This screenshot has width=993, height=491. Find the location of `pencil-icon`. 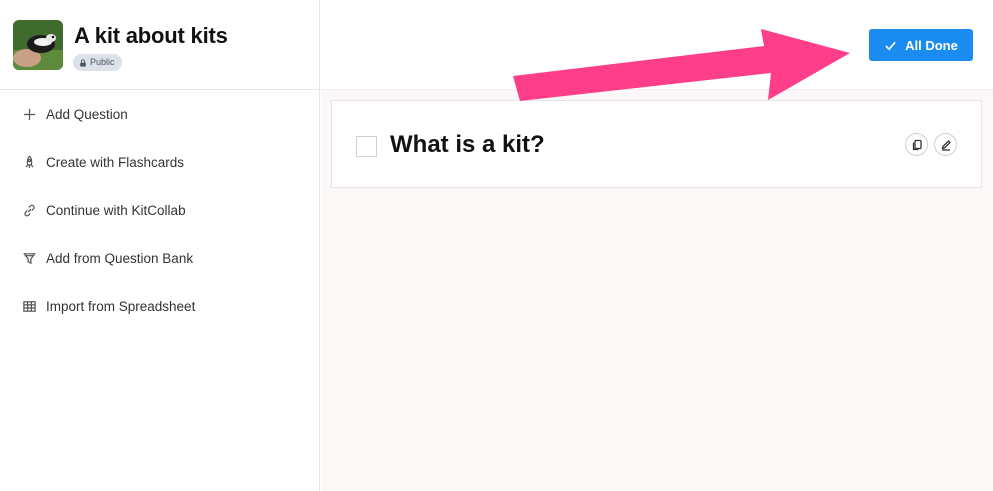

pencil-icon is located at coordinates (946, 145).